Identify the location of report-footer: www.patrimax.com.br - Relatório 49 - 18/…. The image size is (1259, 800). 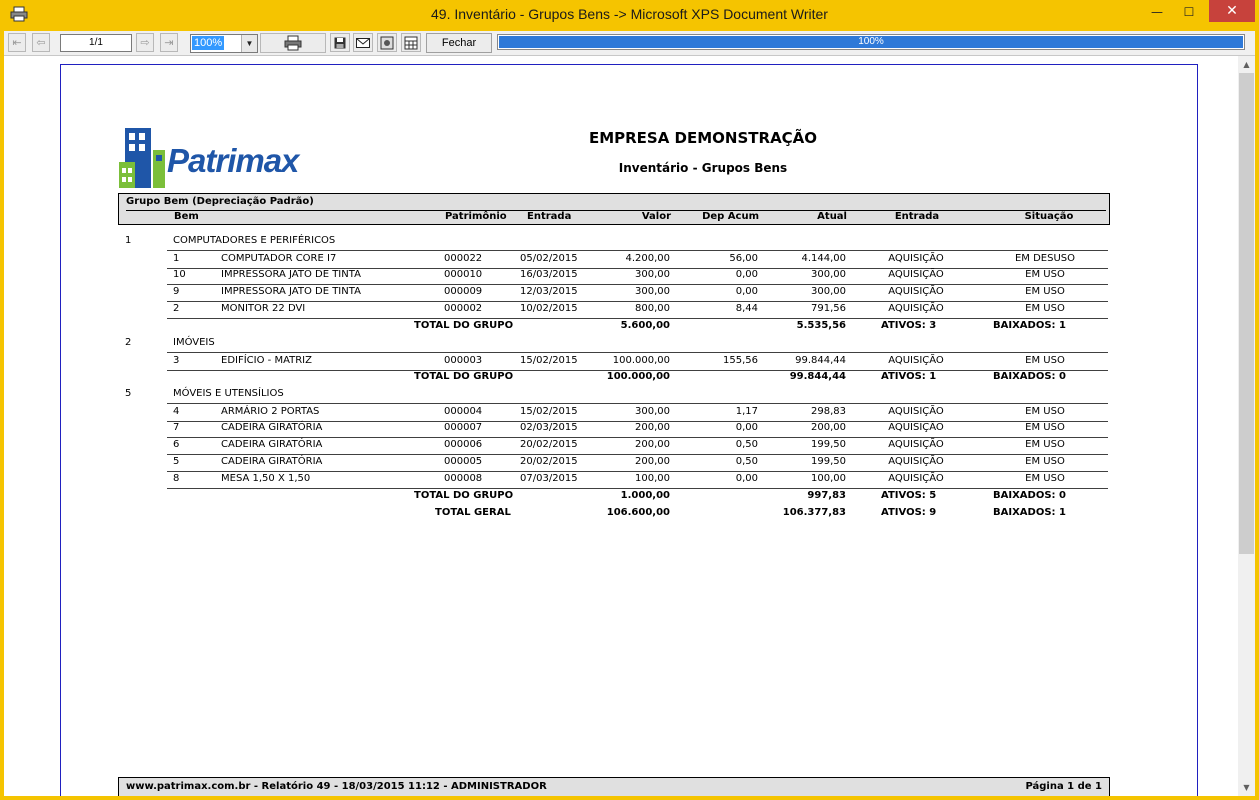
(614, 786).